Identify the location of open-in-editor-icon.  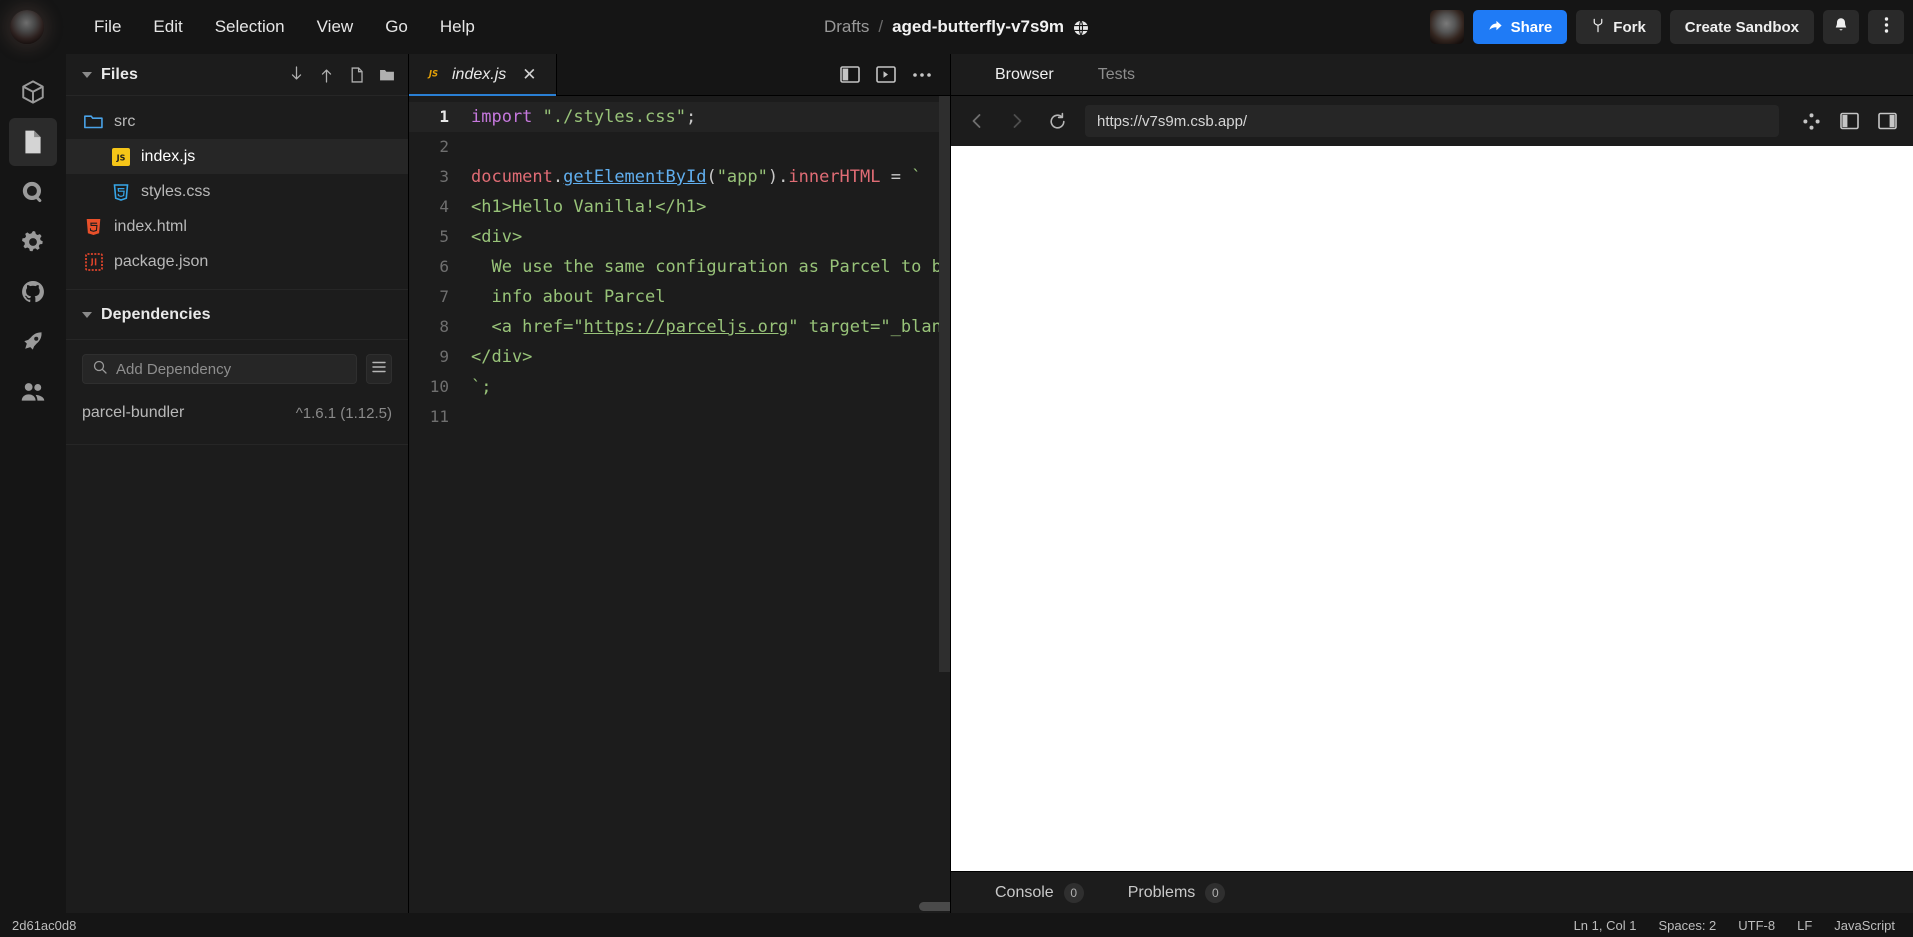
(1887, 121).